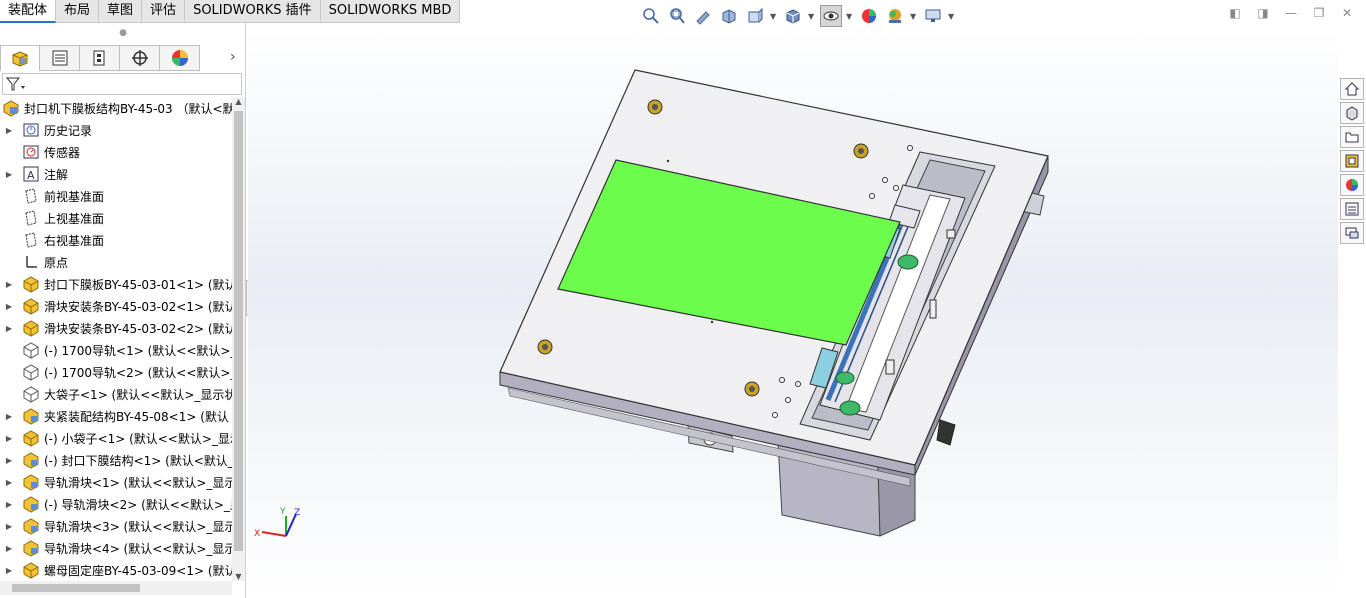  I want to click on tree-item: 前视基准面, so click(116, 196).